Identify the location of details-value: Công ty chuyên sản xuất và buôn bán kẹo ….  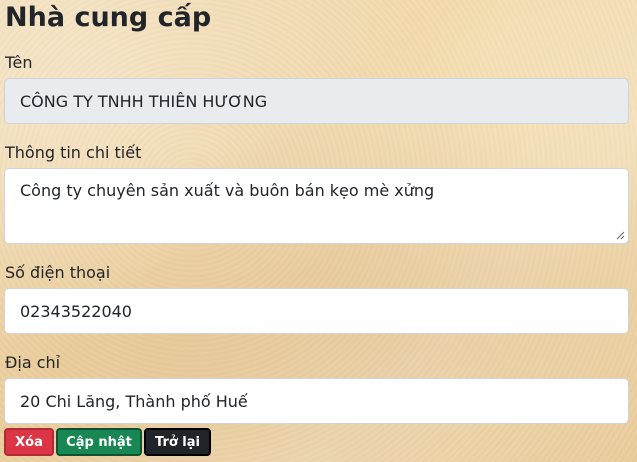
(227, 190).